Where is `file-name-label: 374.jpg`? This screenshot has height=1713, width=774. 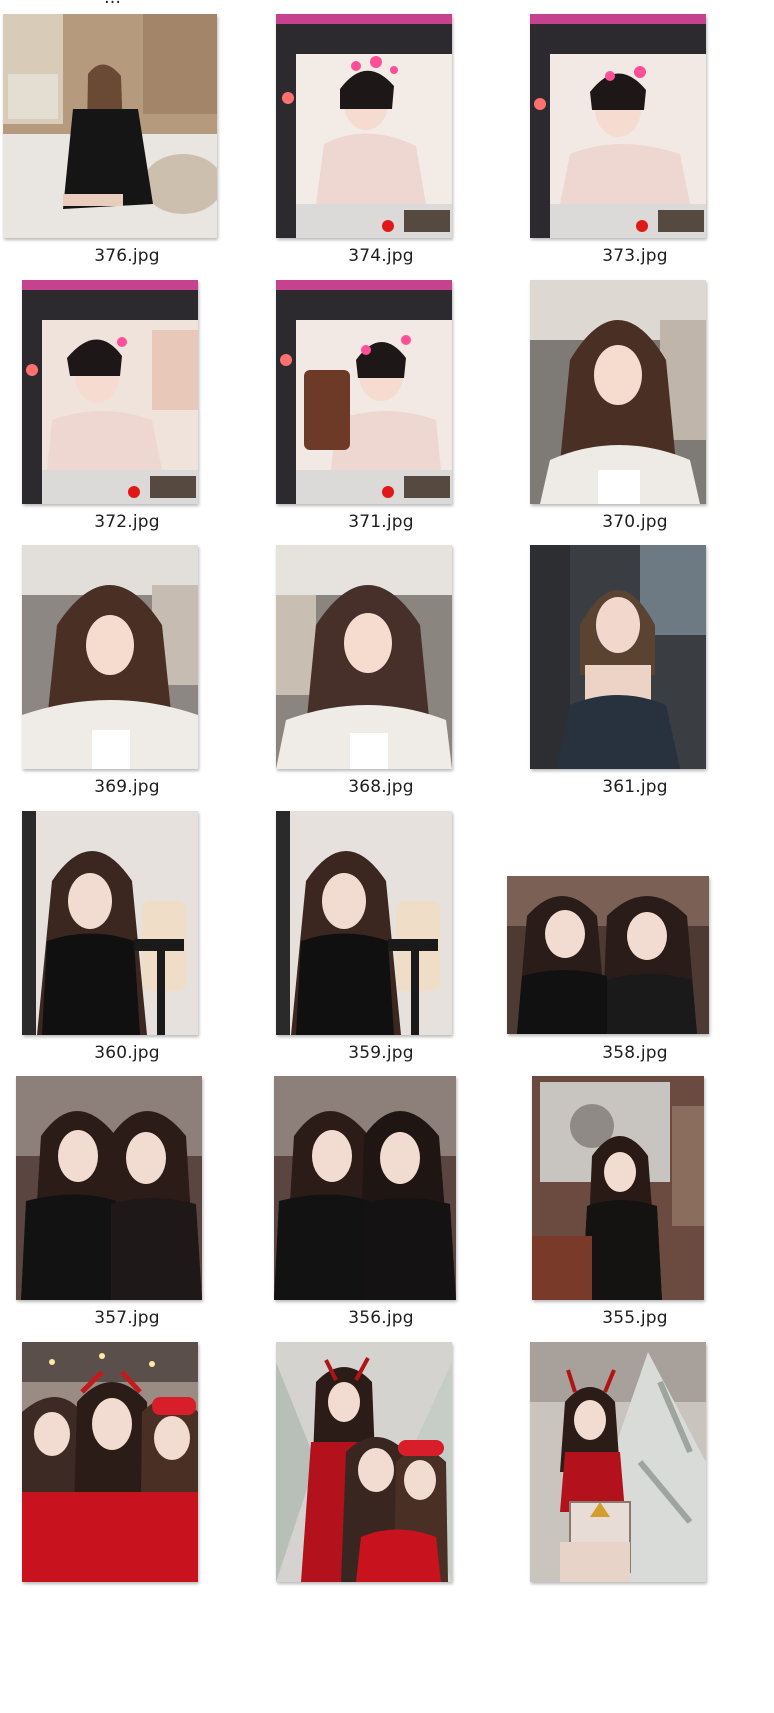 file-name-label: 374.jpg is located at coordinates (381, 256).